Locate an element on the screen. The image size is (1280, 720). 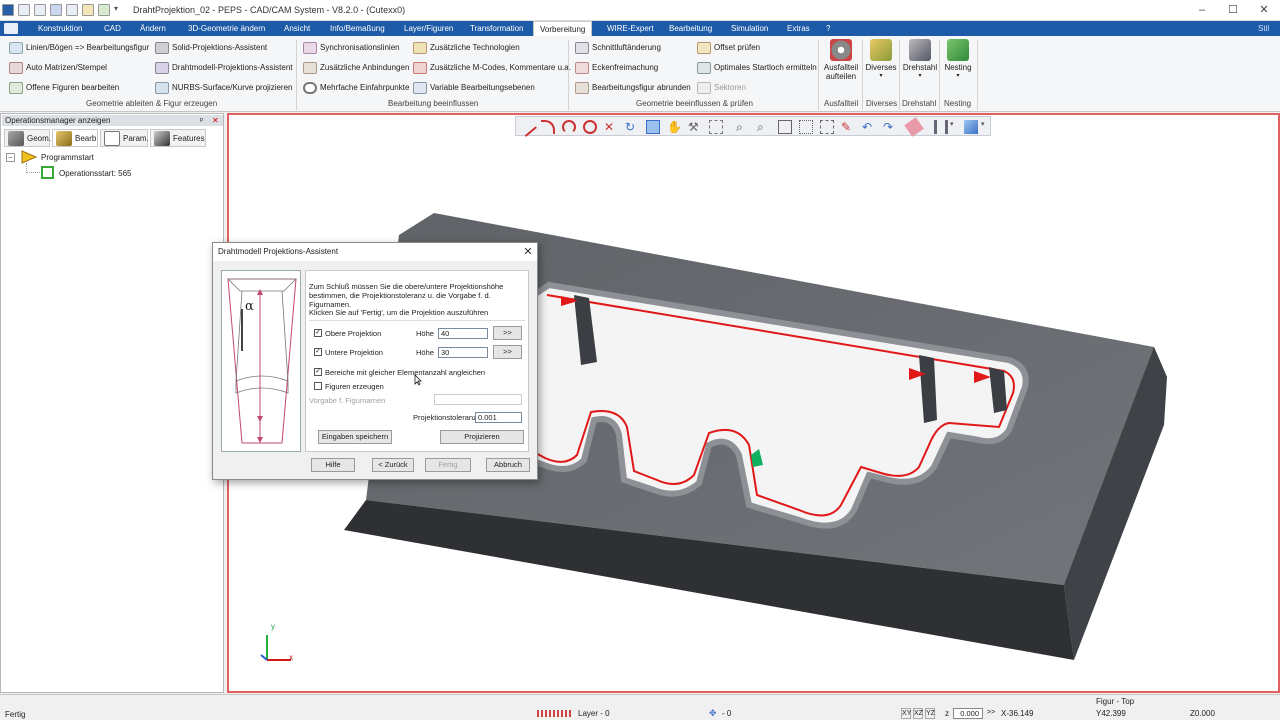
menu-3d-geometrie: 3D-Geometrie ändern is located at coordinates (226, 28).